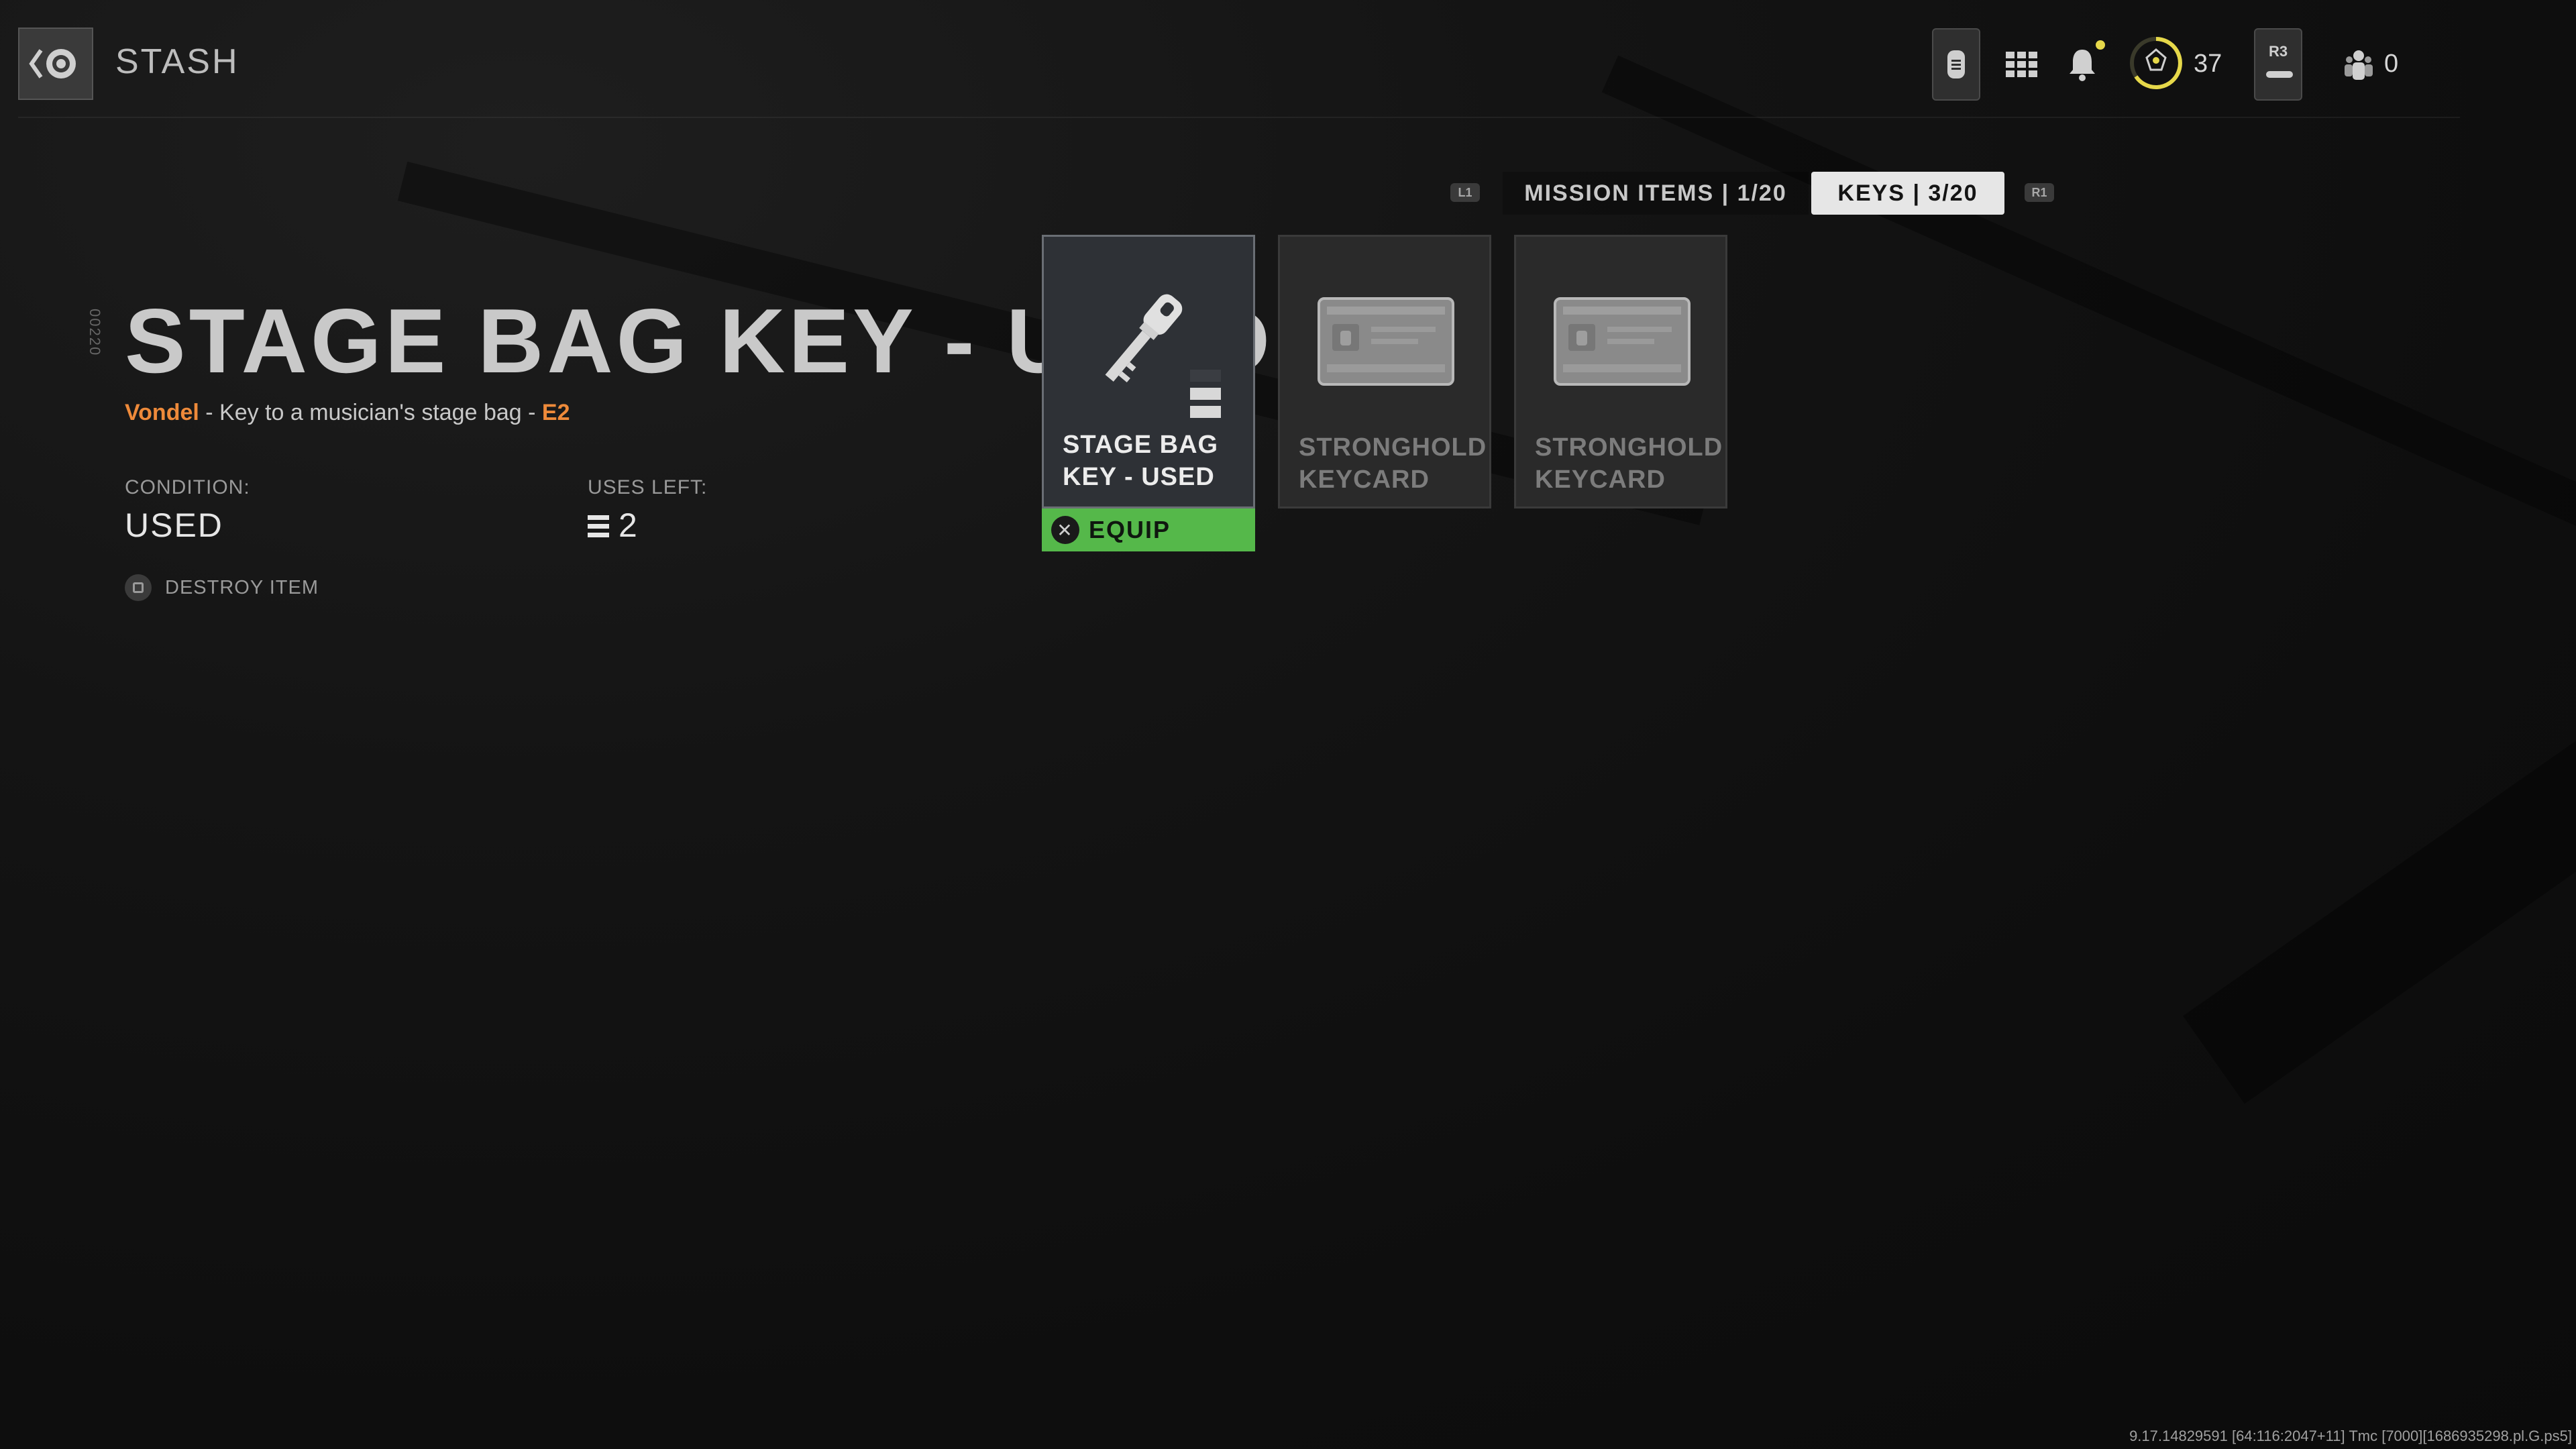 This screenshot has height=1449, width=2576. I want to click on battle-pass-progress, so click(2156, 63).